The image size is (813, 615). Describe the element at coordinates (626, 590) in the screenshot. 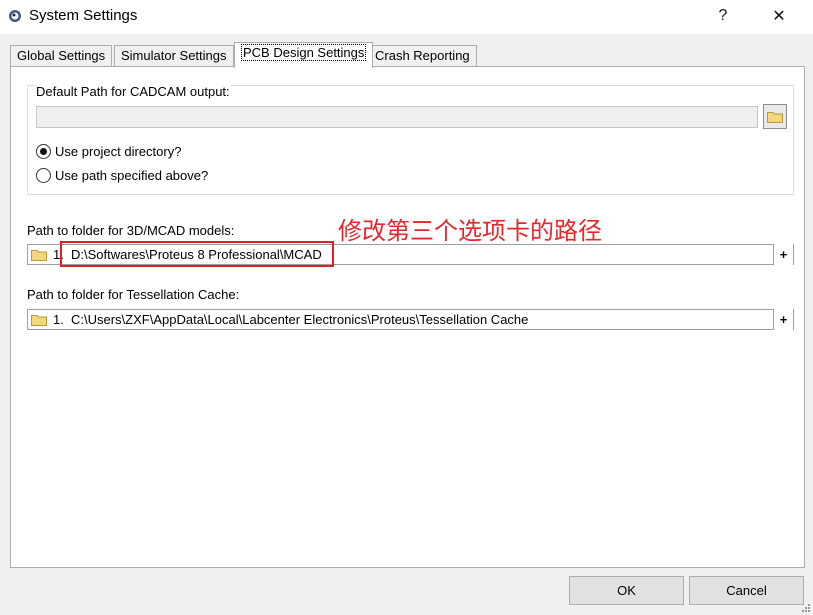

I see `ok-button: OK` at that location.